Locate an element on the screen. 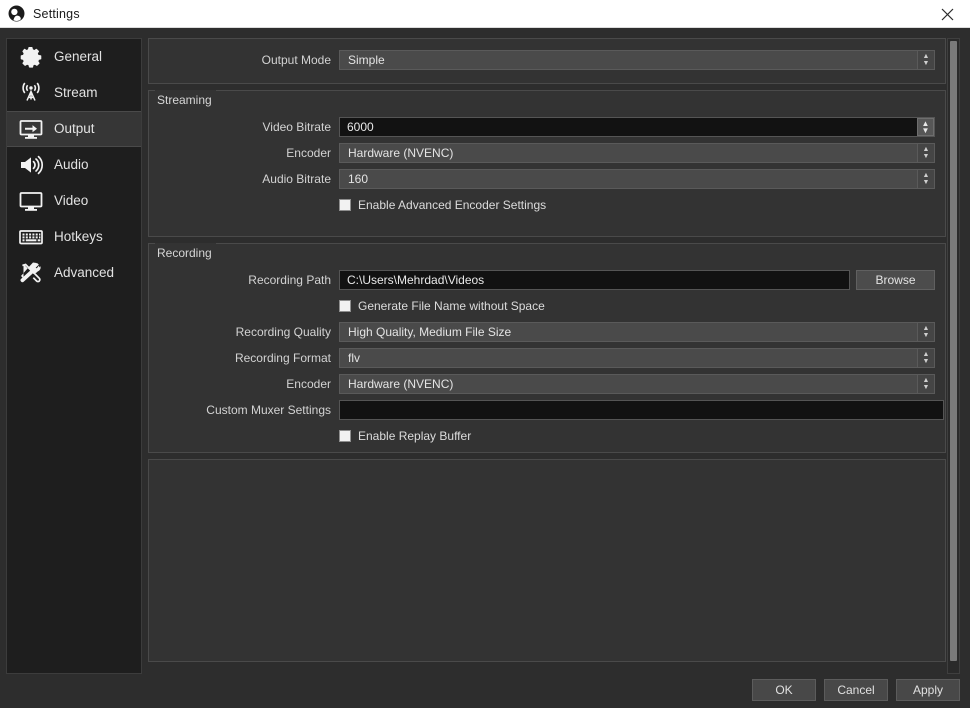 This screenshot has width=970, height=708. sidebar-item-stream: Stream is located at coordinates (74, 93).